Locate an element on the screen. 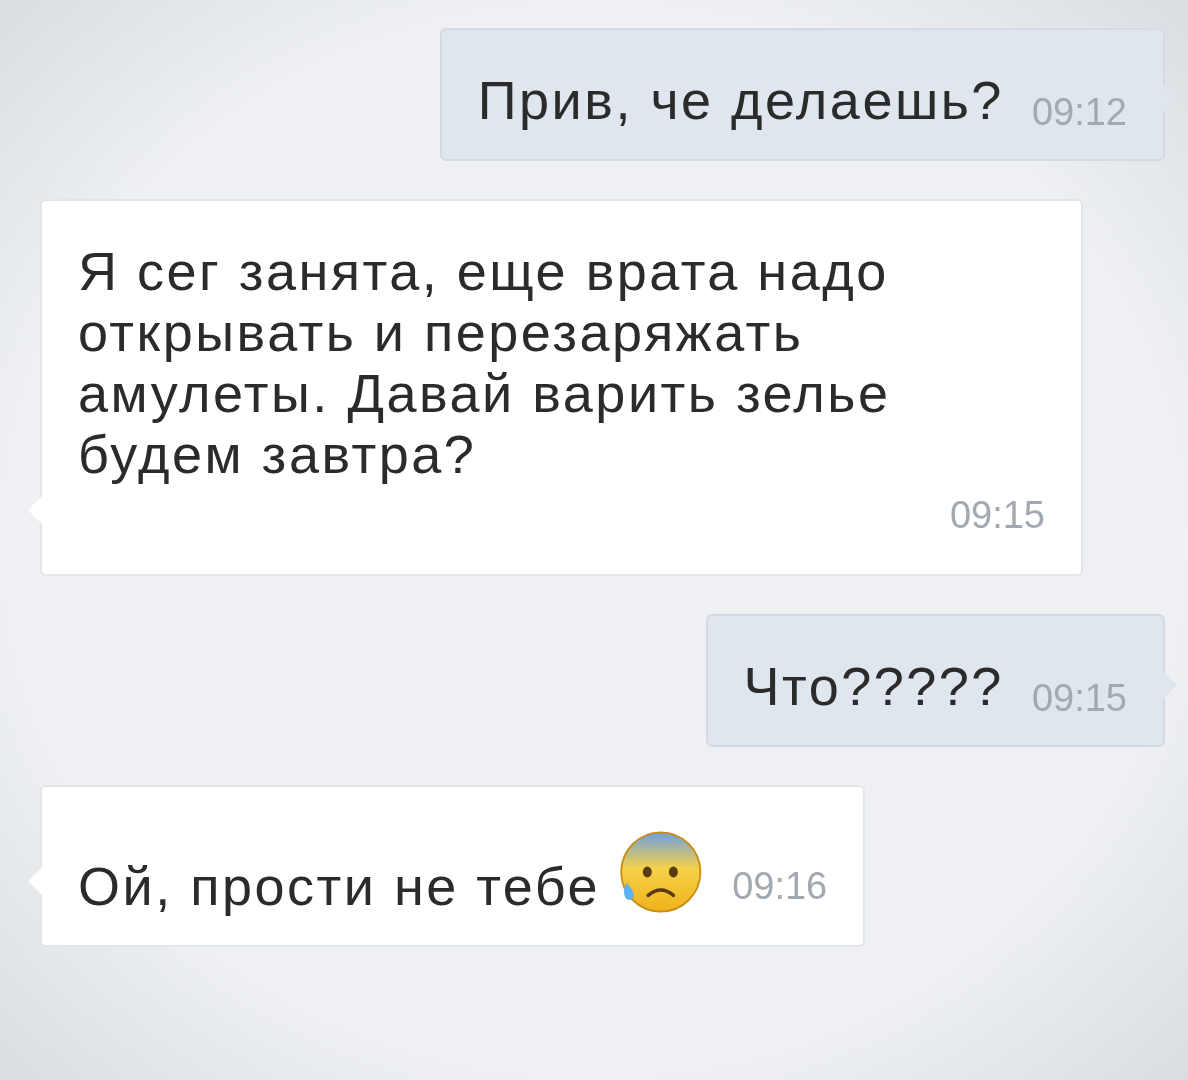 This screenshot has height=1080, width=1188. message-time: 09:12 is located at coordinates (1078, 112).